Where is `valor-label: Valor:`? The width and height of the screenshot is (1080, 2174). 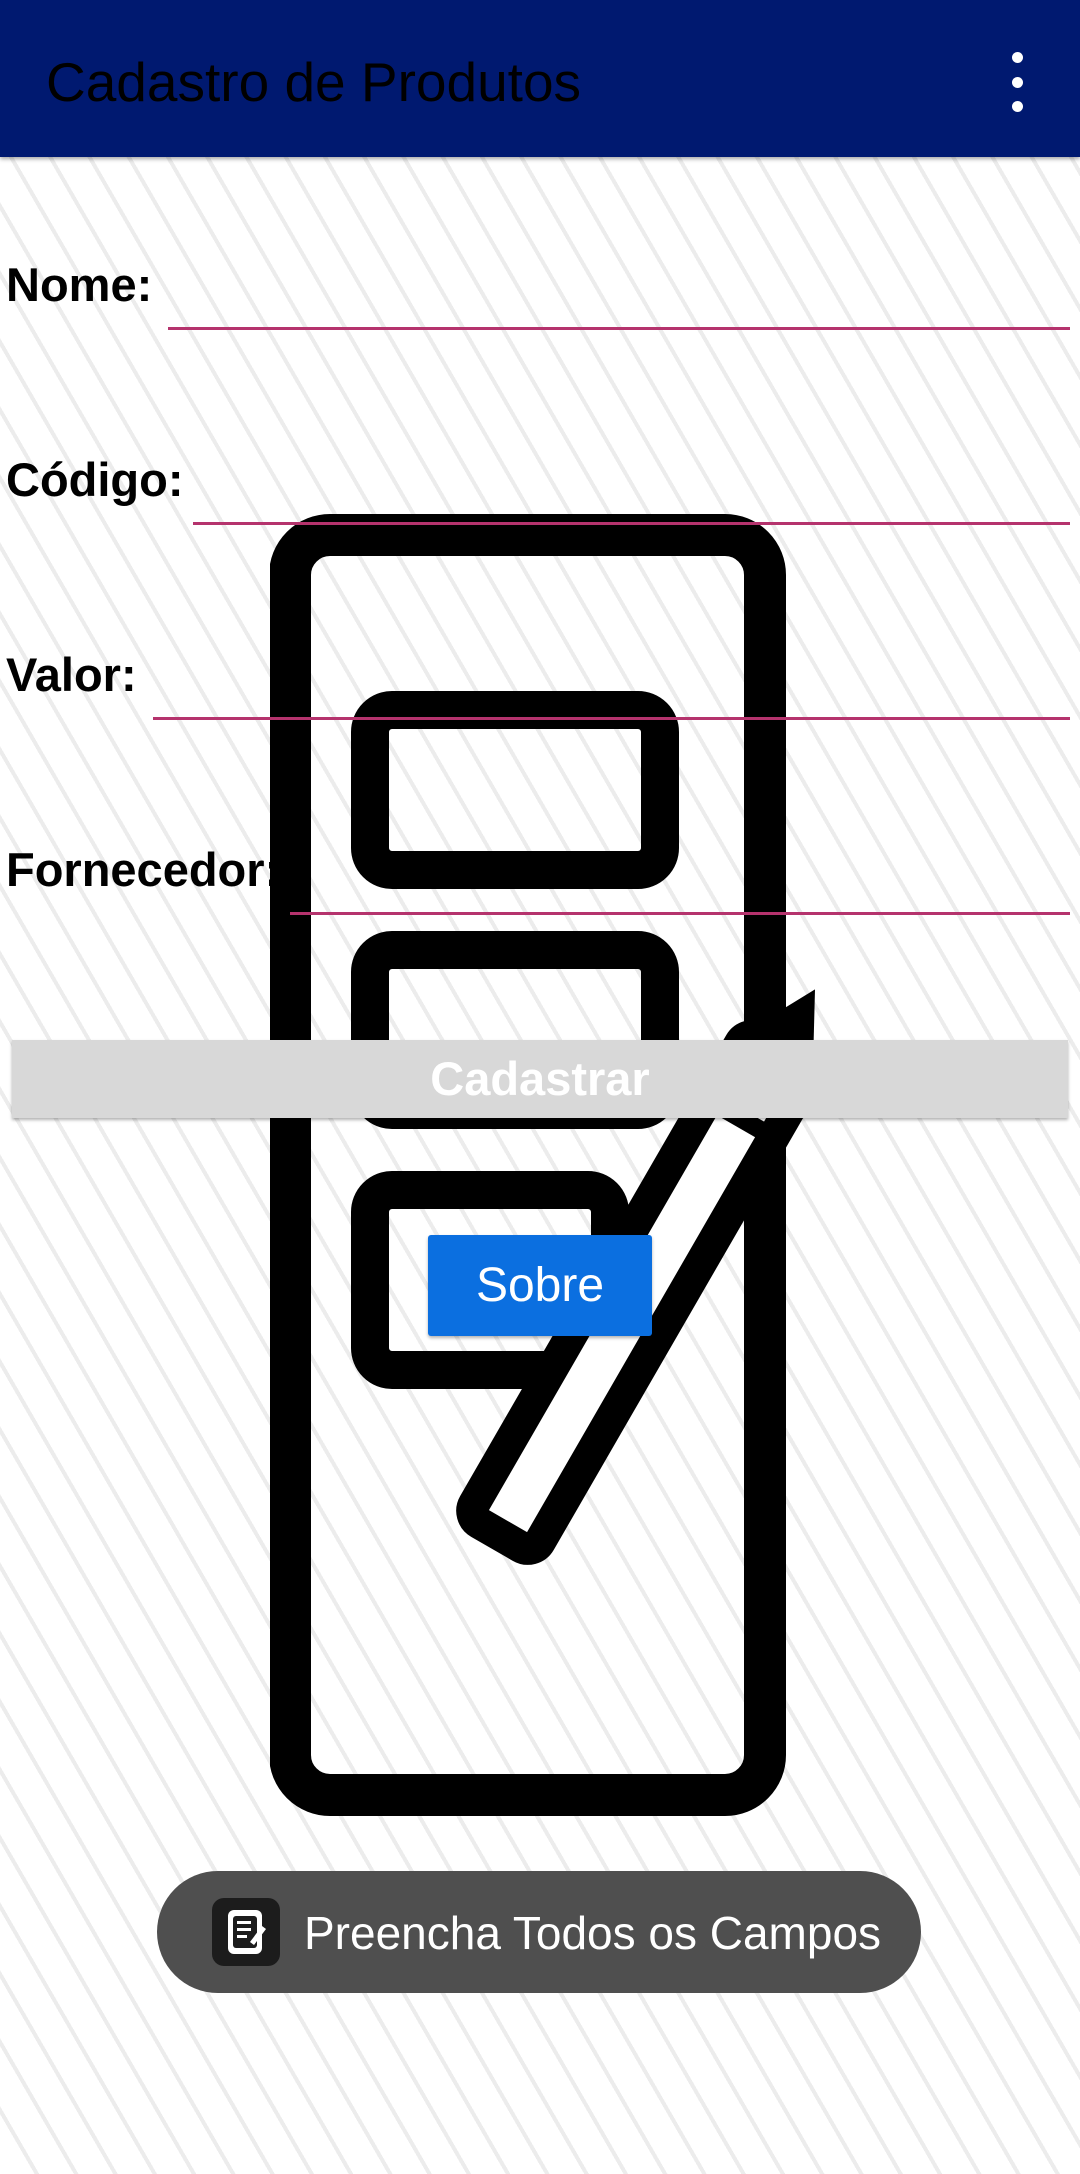 valor-label: Valor: is located at coordinates (71, 674).